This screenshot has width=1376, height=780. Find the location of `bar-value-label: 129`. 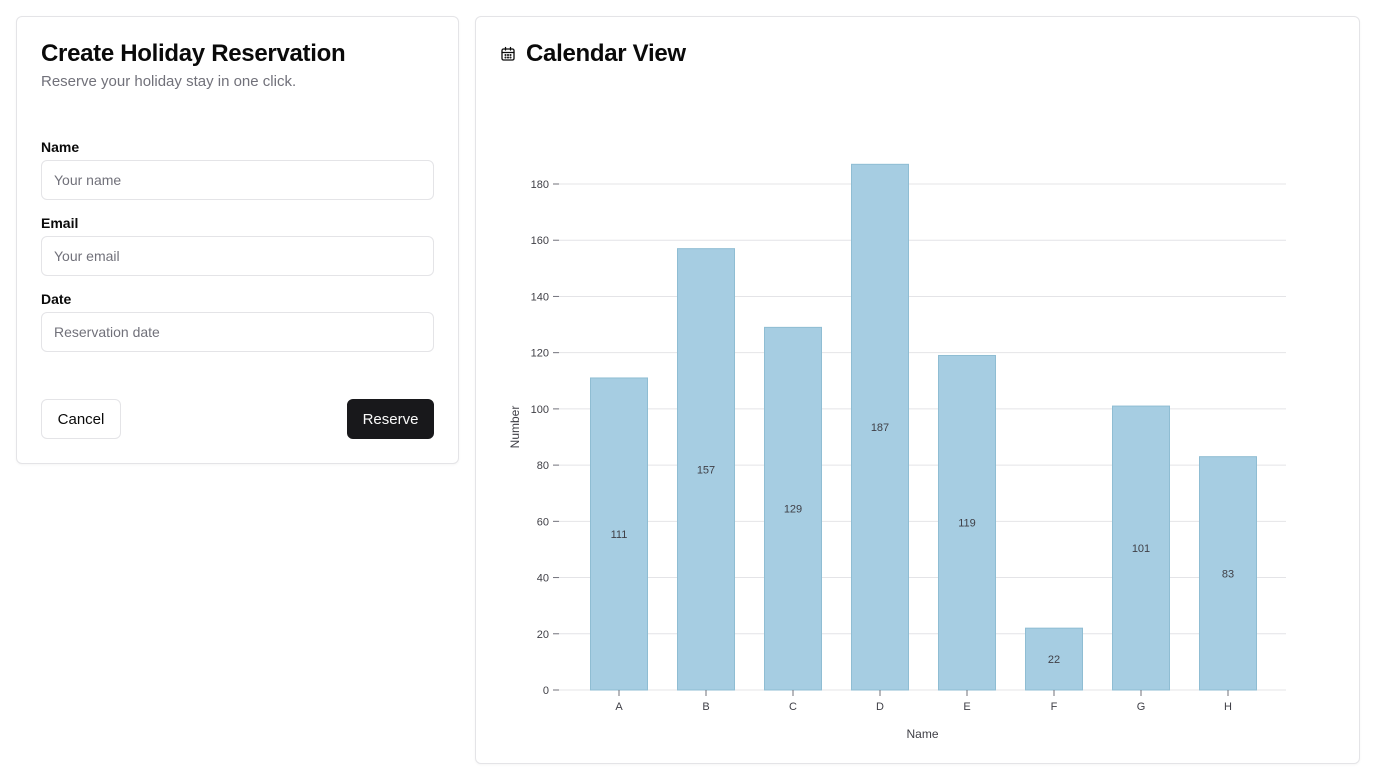

bar-value-label: 129 is located at coordinates (793, 510).